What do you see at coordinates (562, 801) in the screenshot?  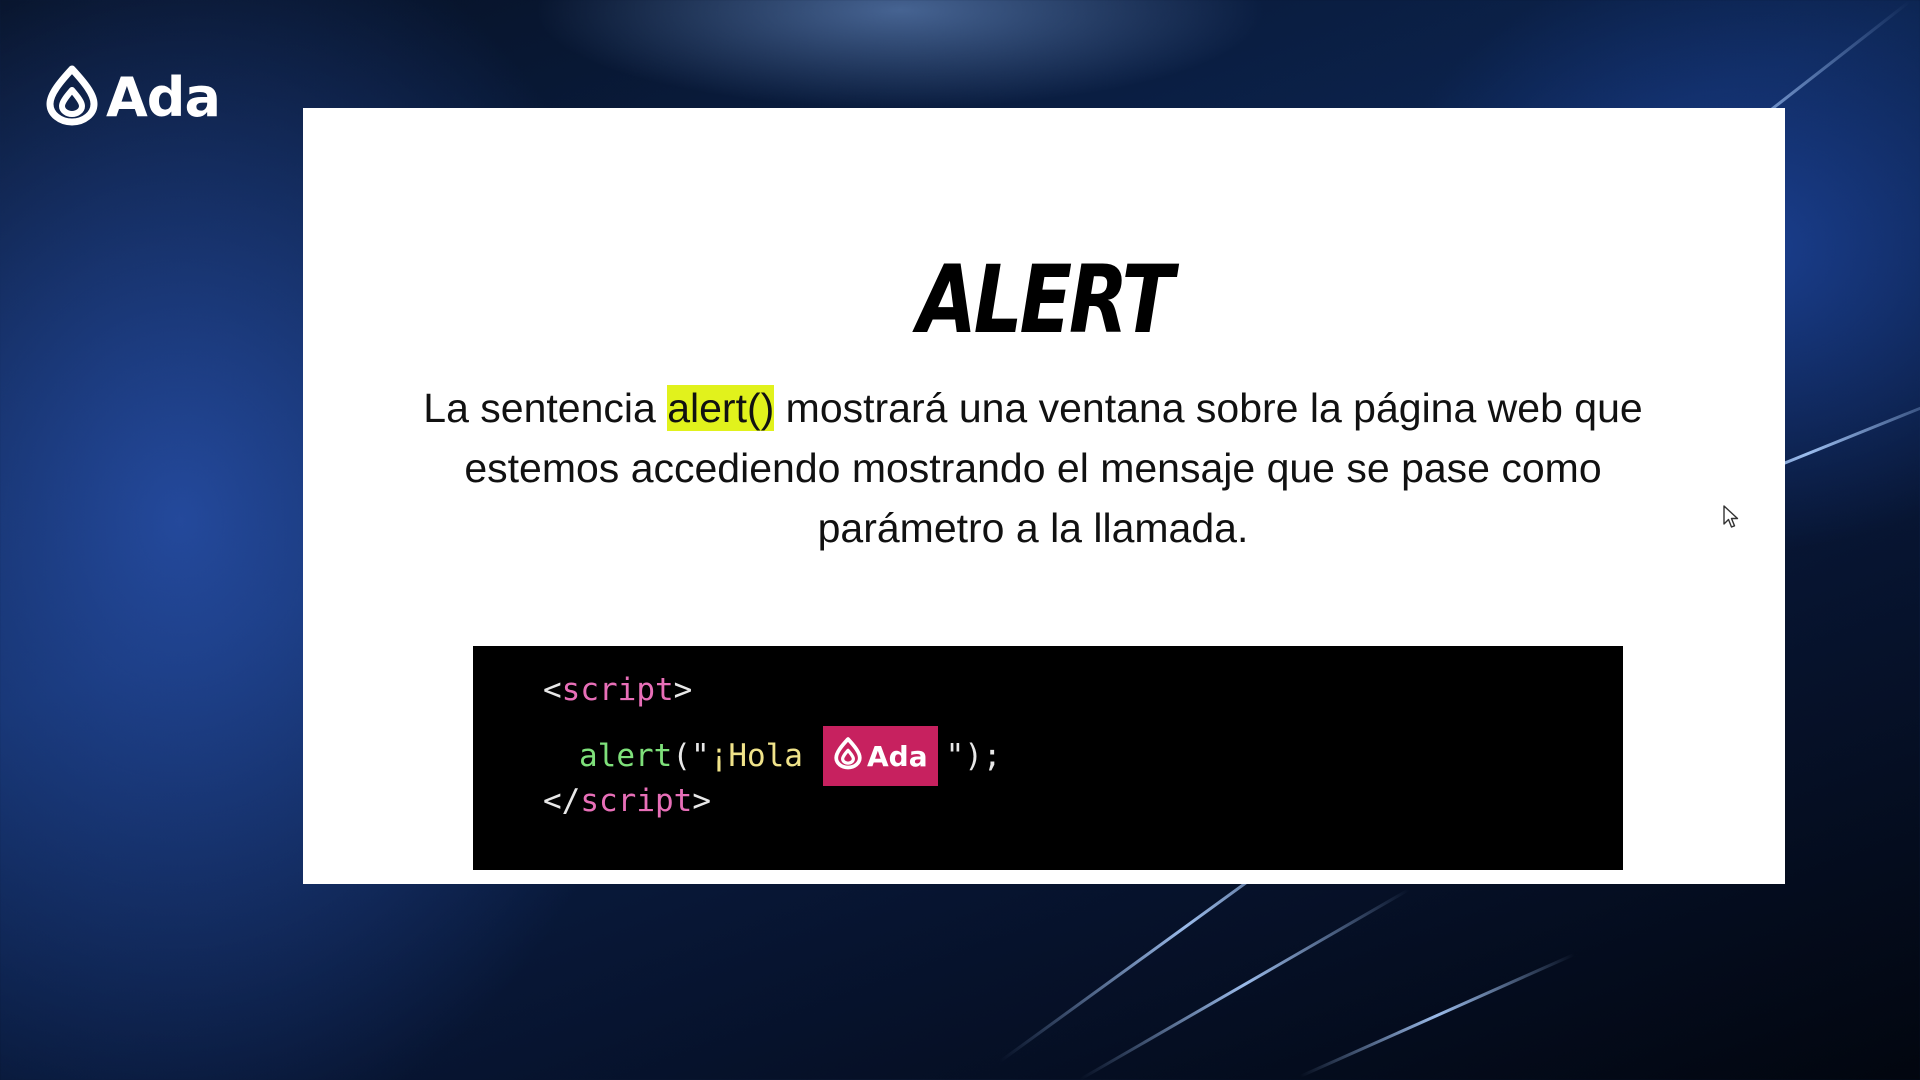 I see `code-punct: </` at bounding box center [562, 801].